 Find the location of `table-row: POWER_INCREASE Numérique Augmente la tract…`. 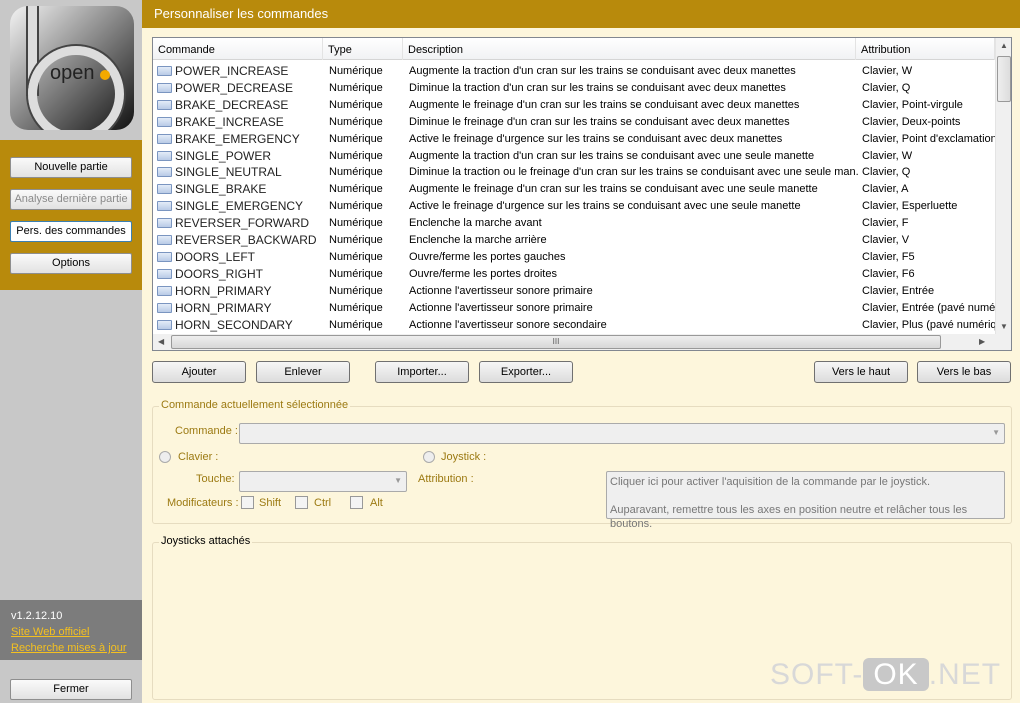

table-row: POWER_INCREASE Numérique Augmente la tract… is located at coordinates (574, 71).